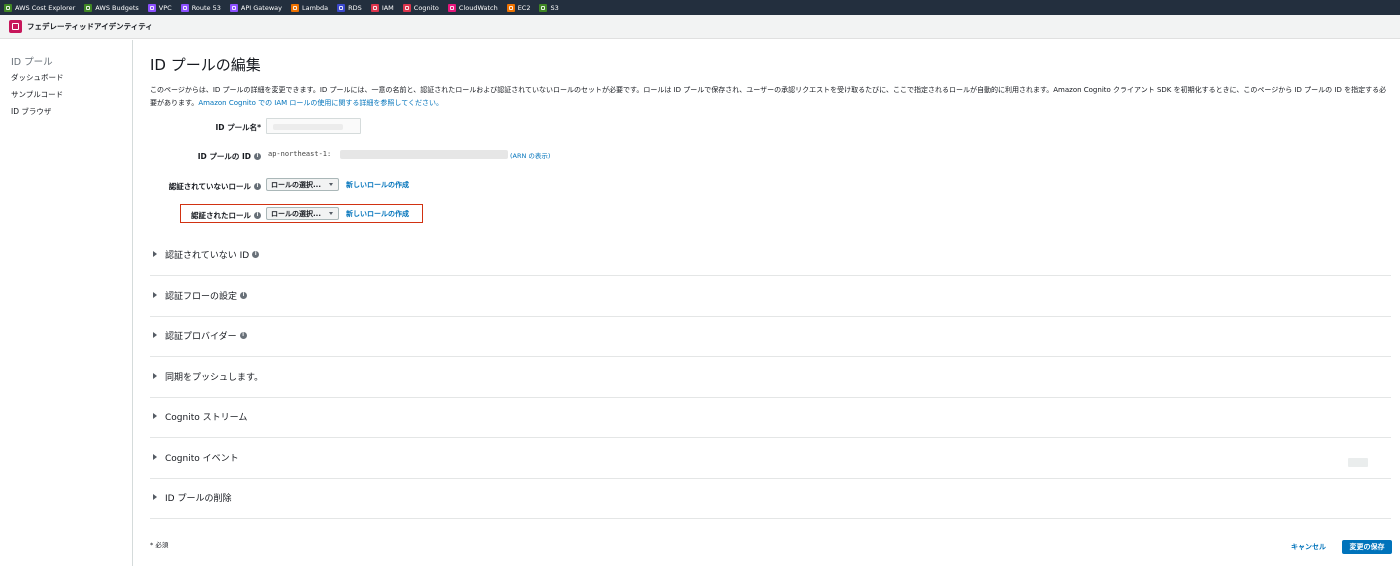 The image size is (1400, 566). What do you see at coordinates (45, 7) in the screenshot?
I see `favorite-label: AWS Cost Explorer` at bounding box center [45, 7].